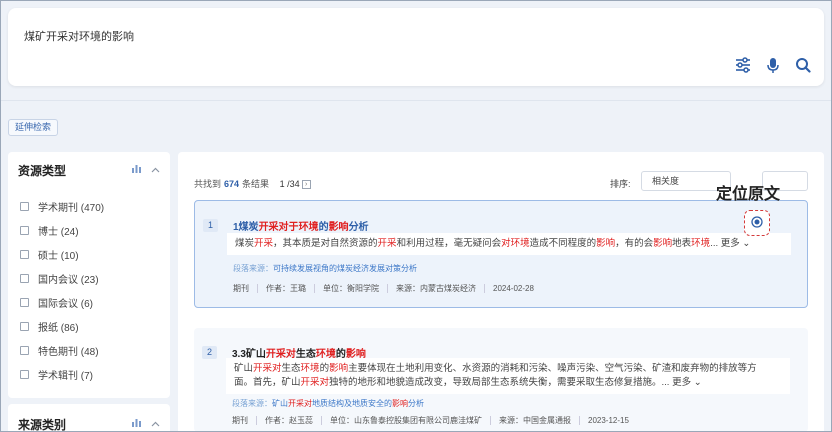 The width and height of the screenshot is (832, 432). I want to click on extend-search-button: 延伸检索, so click(33, 127).